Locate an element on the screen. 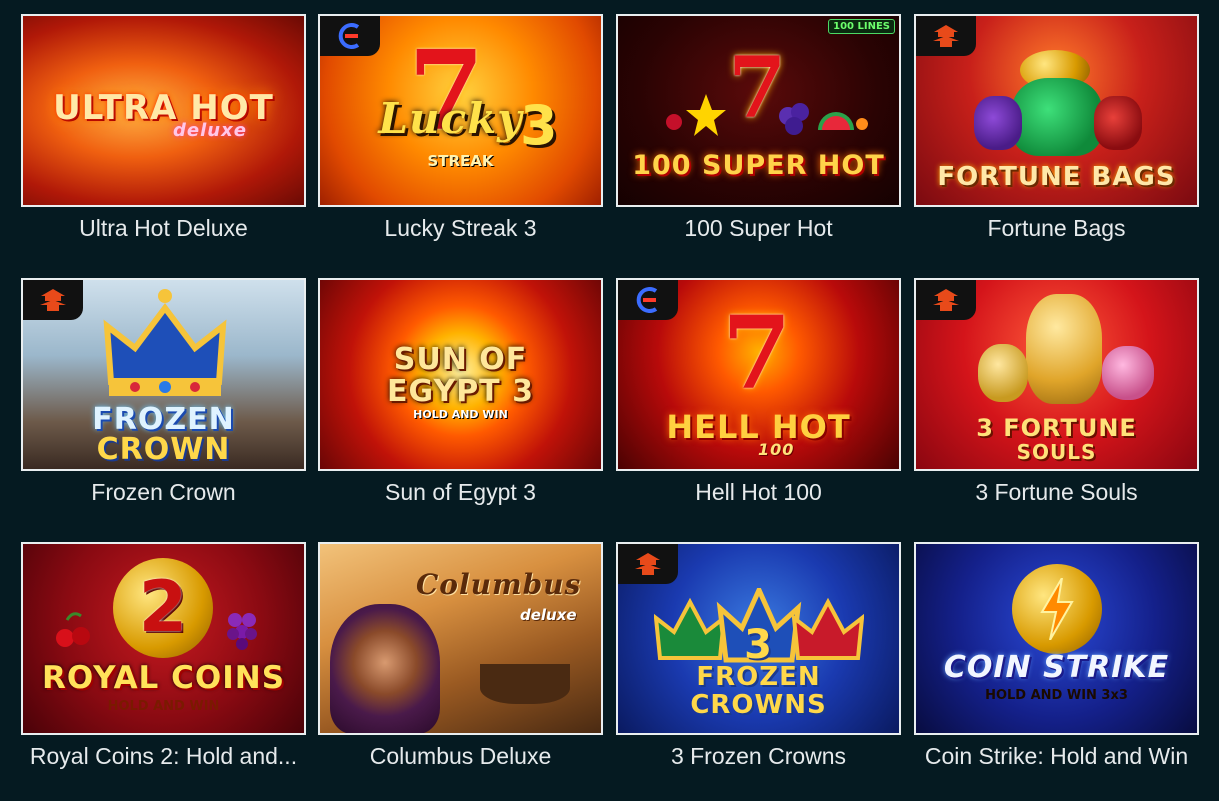  game-thumbnail: FORTUNE BAGS is located at coordinates (1056, 110).